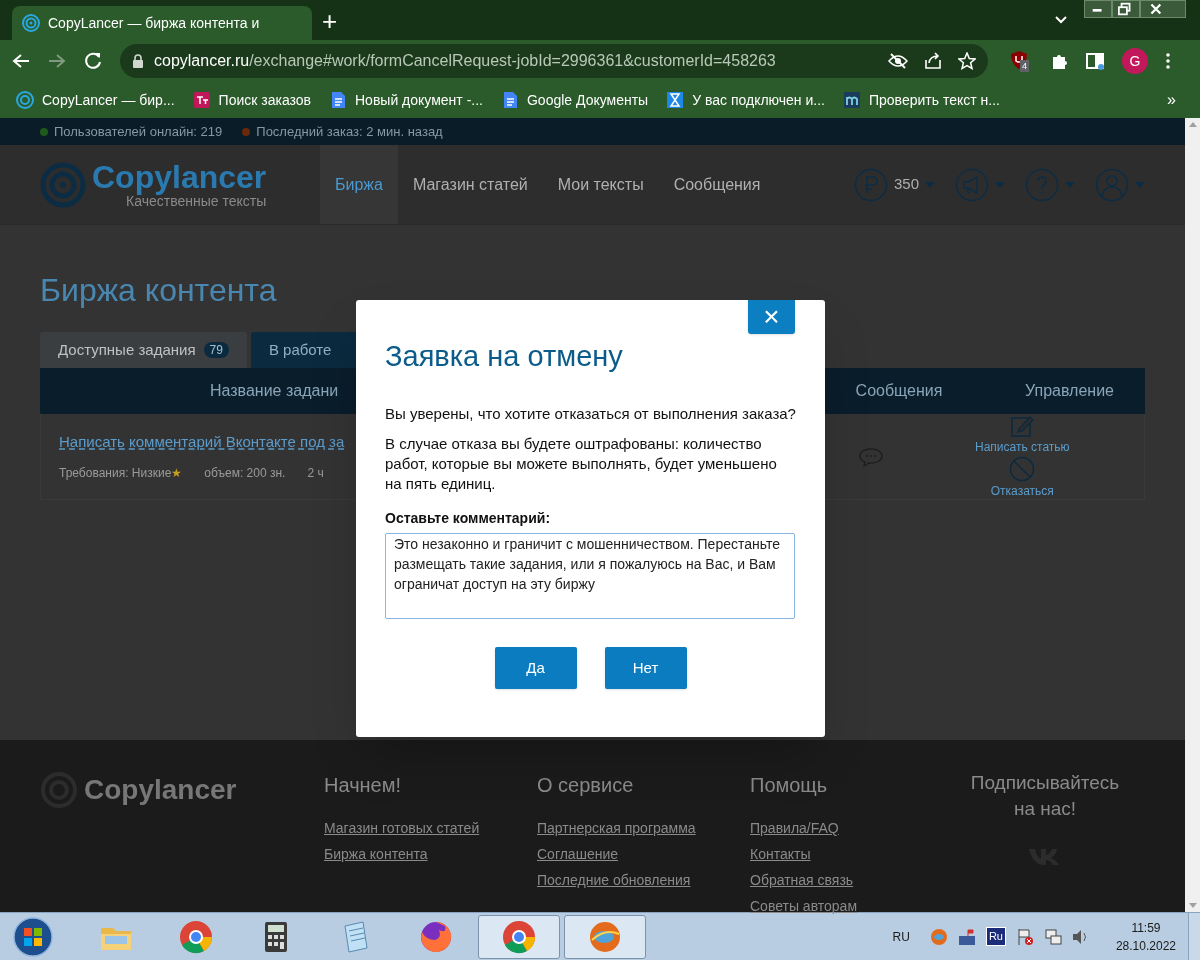 The image size is (1200, 960). Describe the element at coordinates (359, 184) in the screenshot. I see `nav-link: Биржа` at that location.